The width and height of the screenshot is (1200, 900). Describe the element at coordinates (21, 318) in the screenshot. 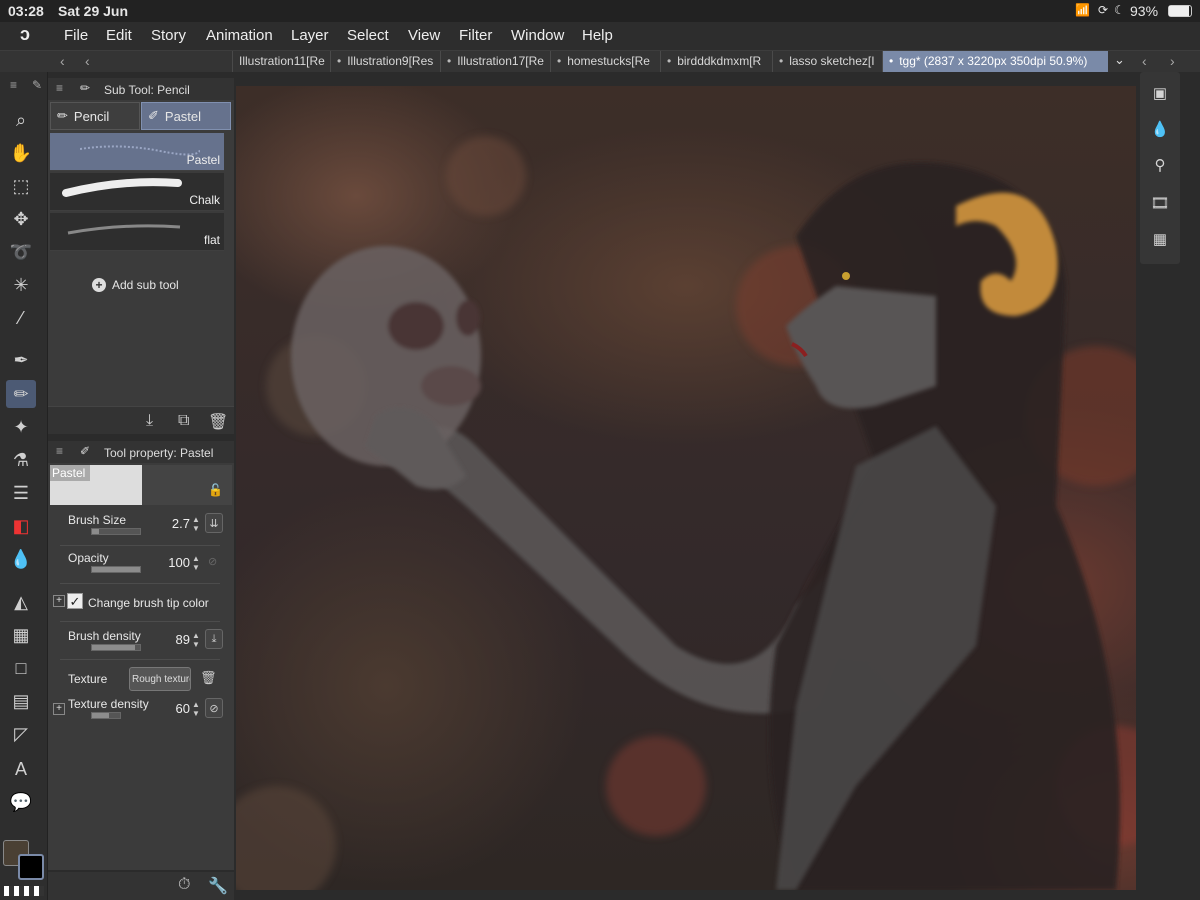

I see `eyedropper-icon: ⁄` at that location.